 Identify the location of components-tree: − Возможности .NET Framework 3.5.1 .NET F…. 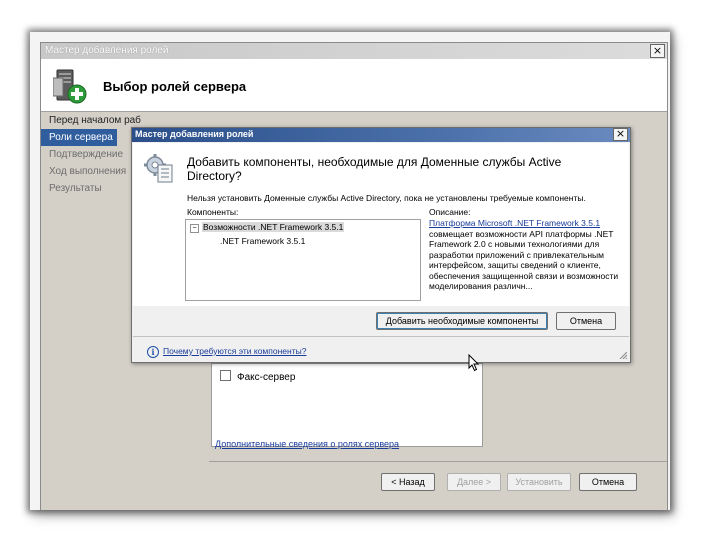
(303, 260).